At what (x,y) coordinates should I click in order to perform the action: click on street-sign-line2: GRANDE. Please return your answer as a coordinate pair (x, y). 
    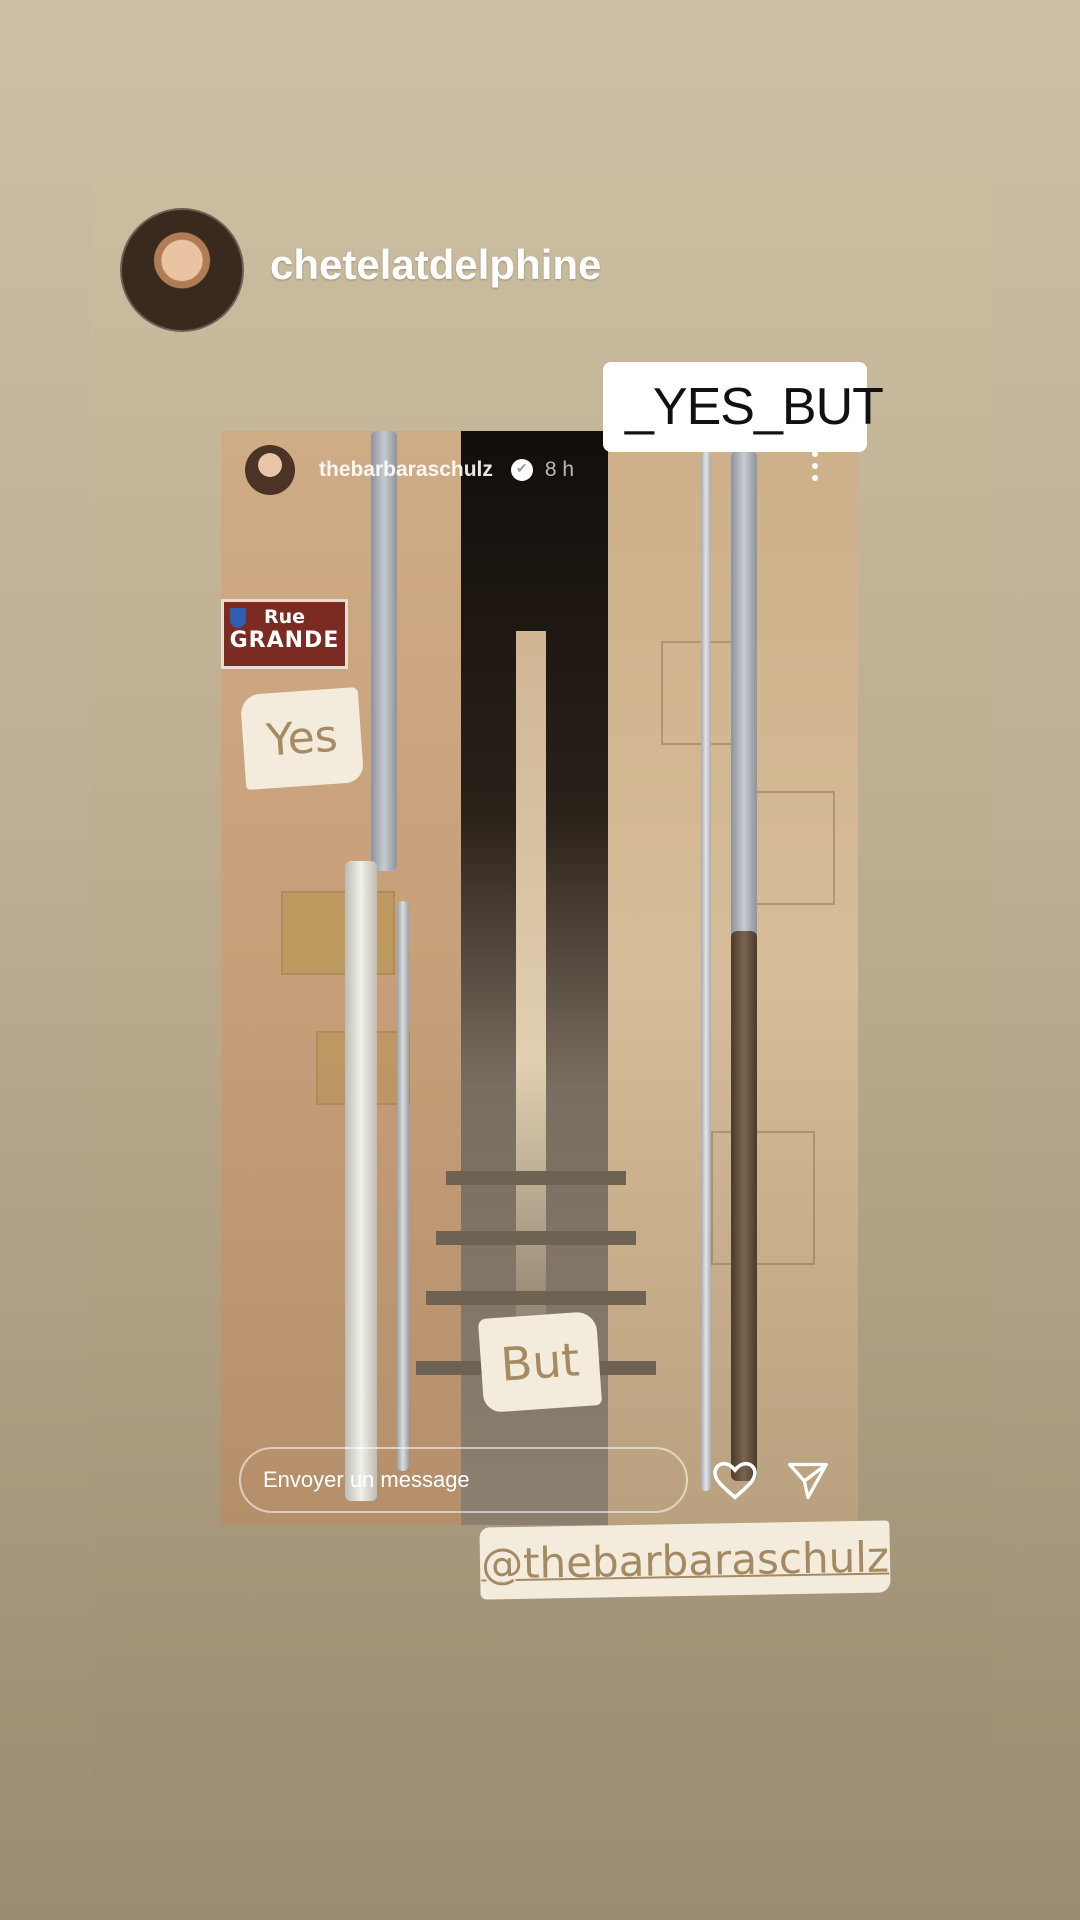
    Looking at the image, I should click on (284, 640).